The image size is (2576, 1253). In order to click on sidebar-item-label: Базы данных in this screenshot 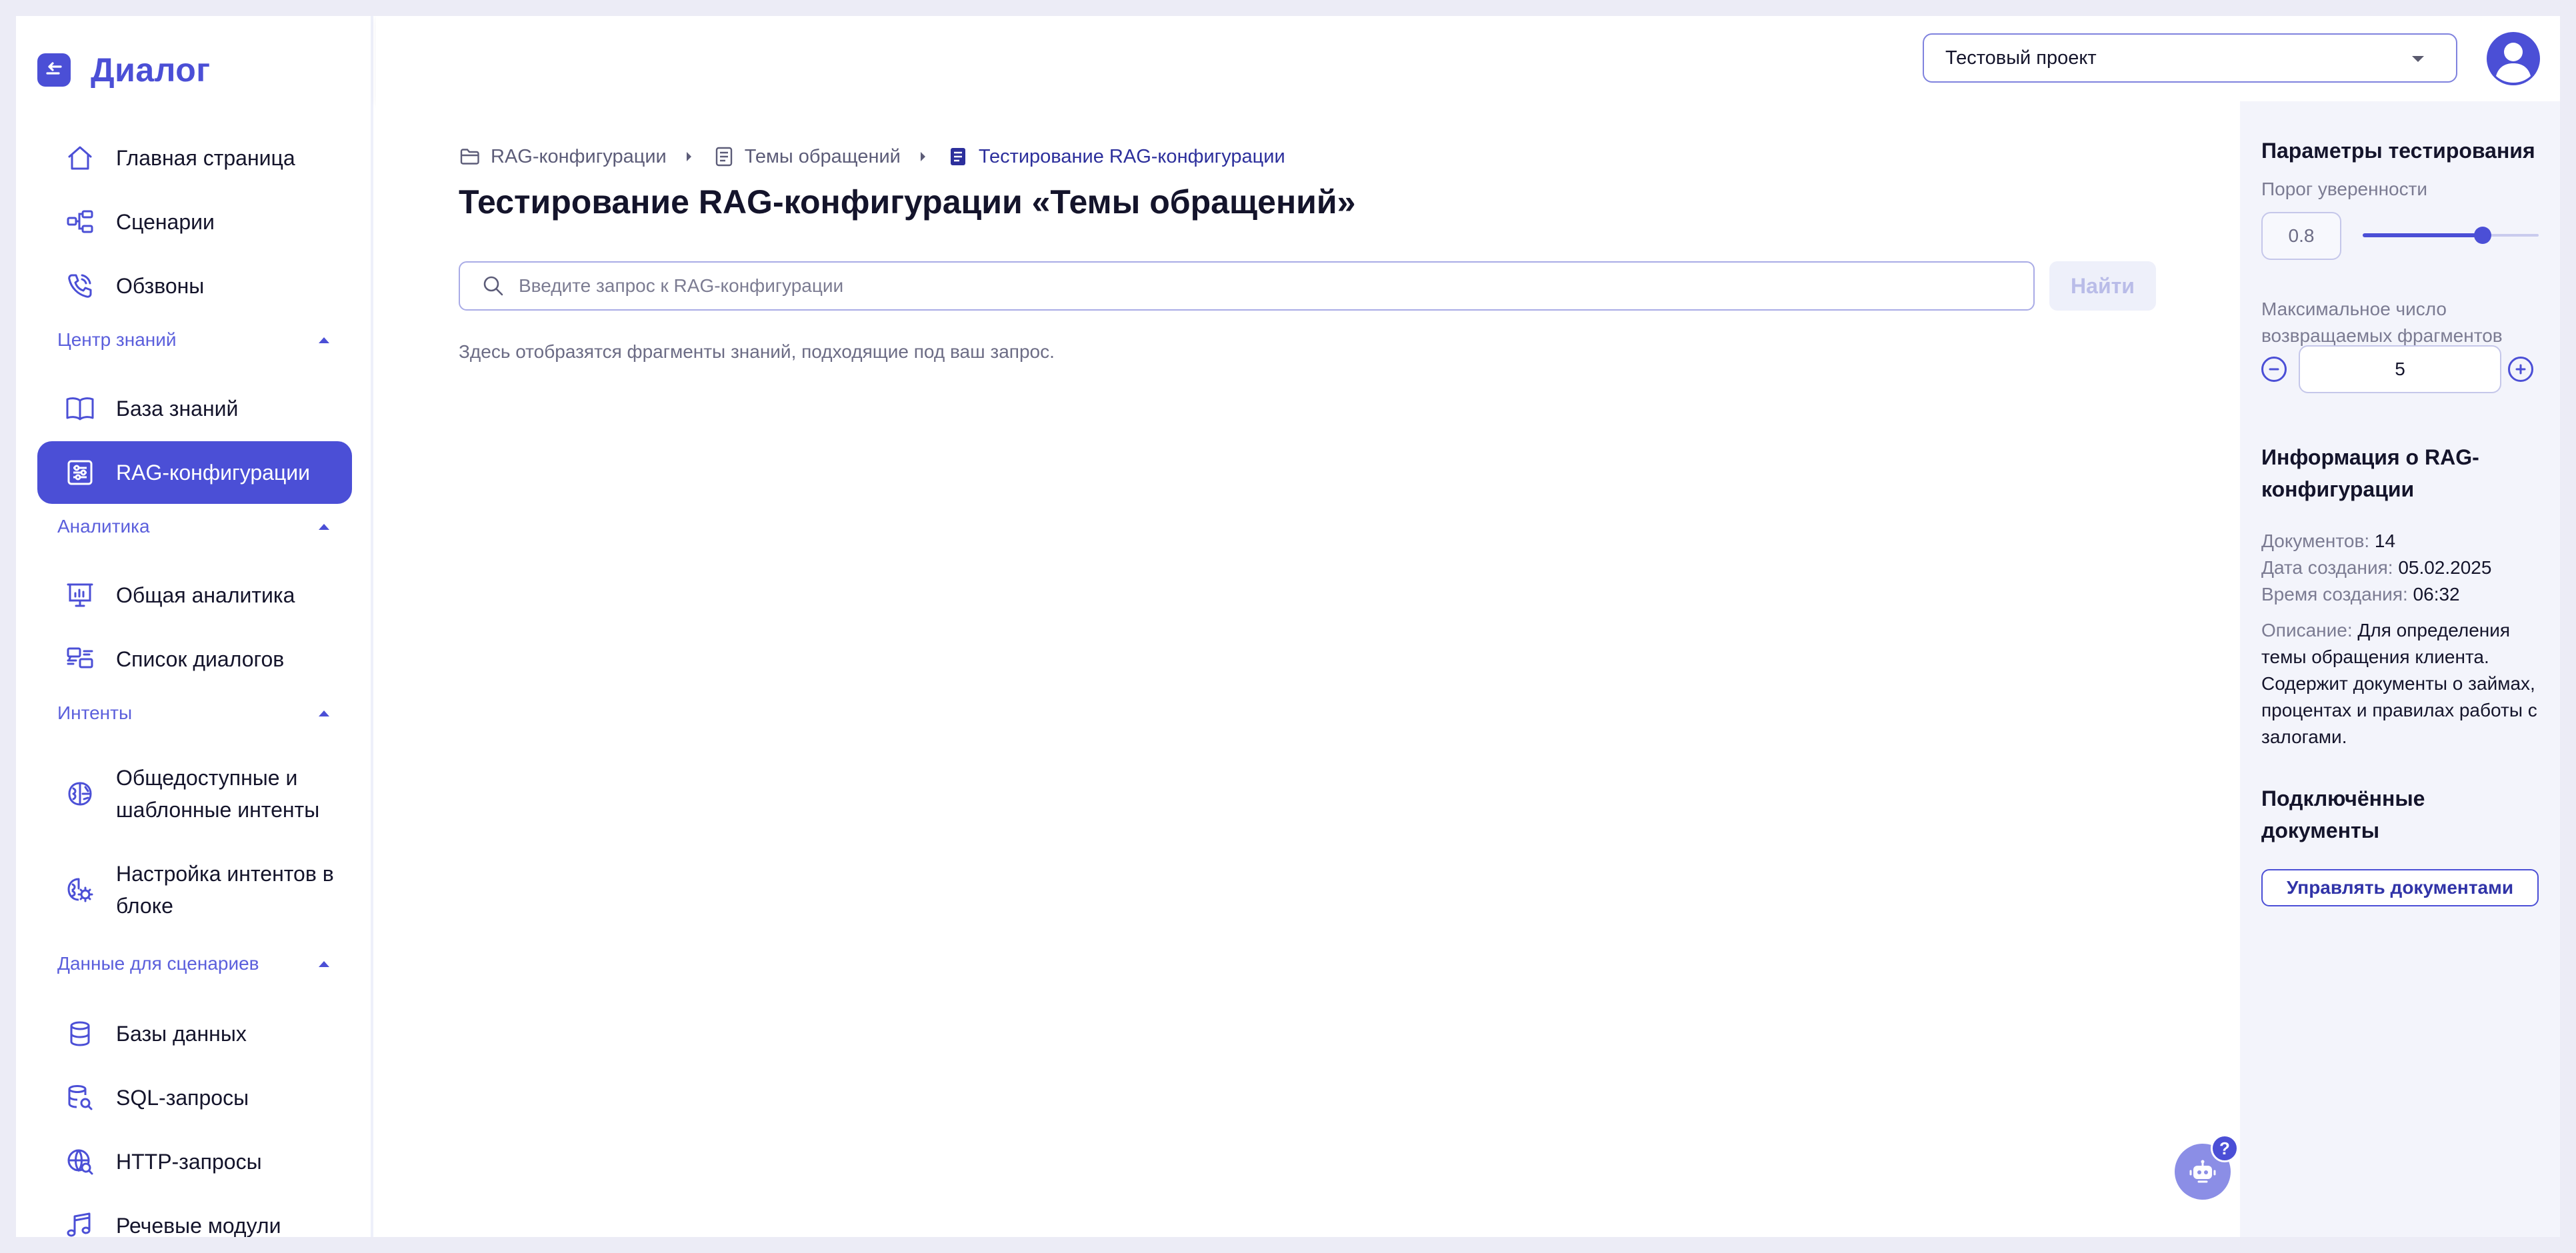, I will do `click(181, 1034)`.